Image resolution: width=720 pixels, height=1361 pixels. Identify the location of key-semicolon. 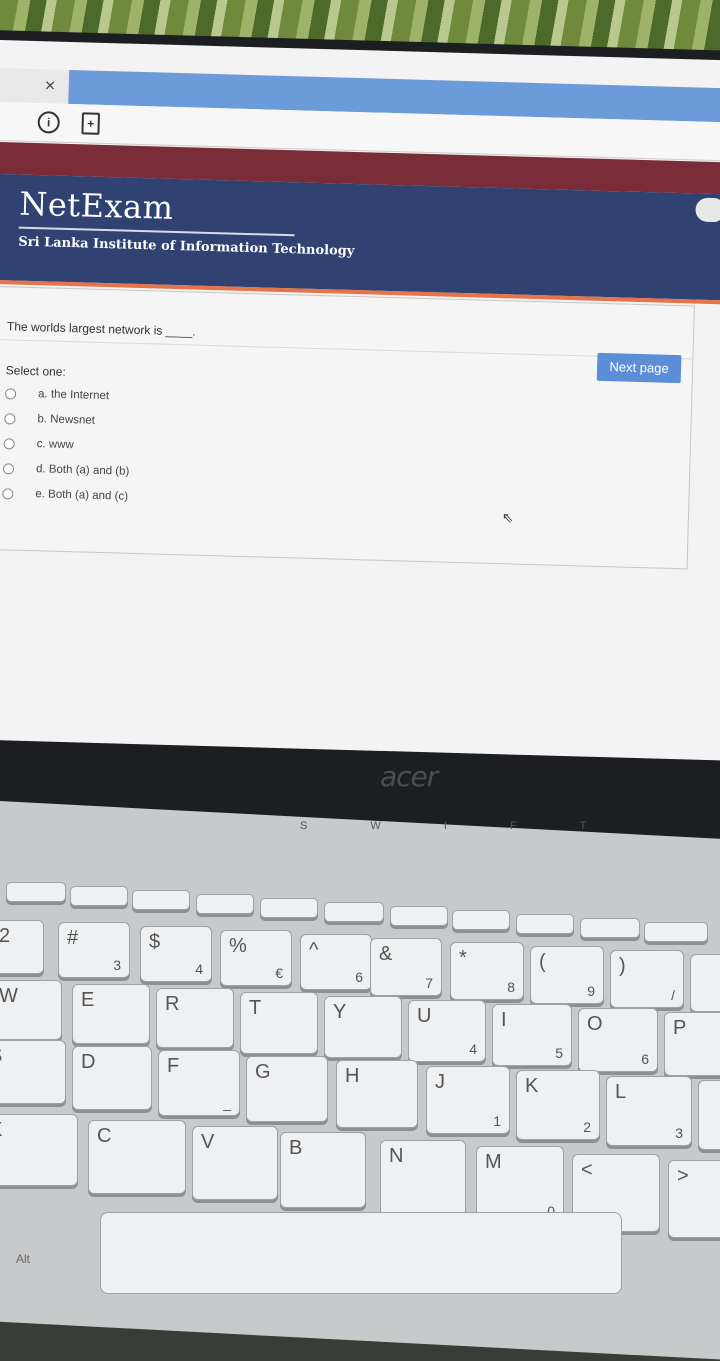
(709, 1115).